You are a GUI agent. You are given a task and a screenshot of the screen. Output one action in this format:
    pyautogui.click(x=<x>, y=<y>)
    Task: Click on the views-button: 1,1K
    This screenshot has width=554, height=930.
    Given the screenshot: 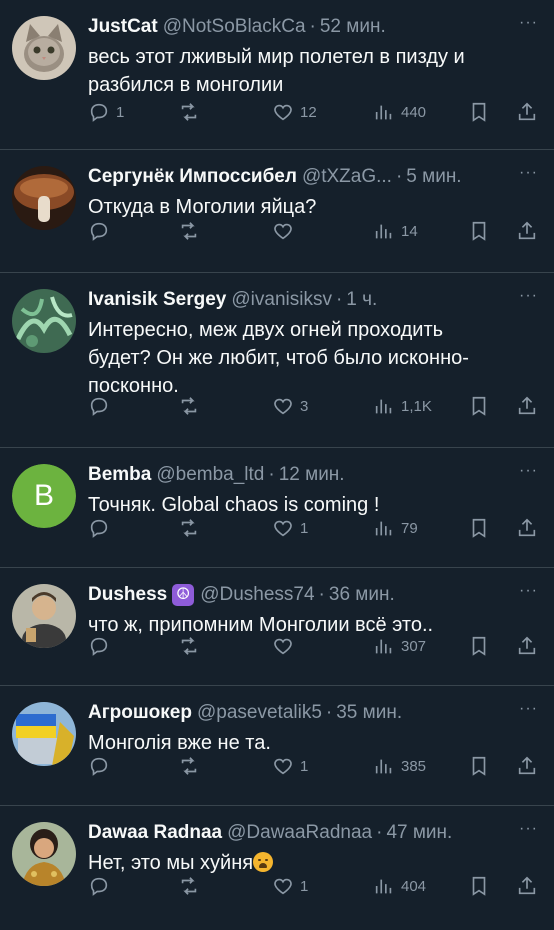 What is the action you would take?
    pyautogui.click(x=402, y=406)
    